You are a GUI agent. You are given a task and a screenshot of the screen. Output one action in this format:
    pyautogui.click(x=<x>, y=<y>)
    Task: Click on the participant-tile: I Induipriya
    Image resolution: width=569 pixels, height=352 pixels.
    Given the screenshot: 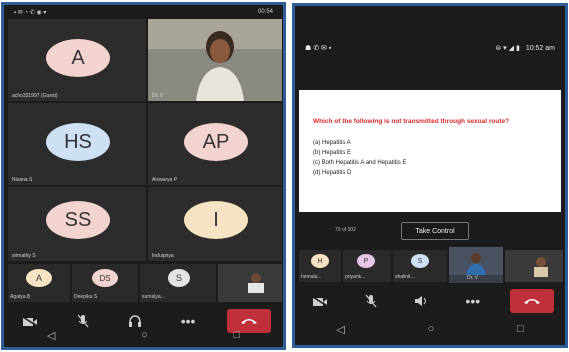 What is the action you would take?
    pyautogui.click(x=215, y=224)
    